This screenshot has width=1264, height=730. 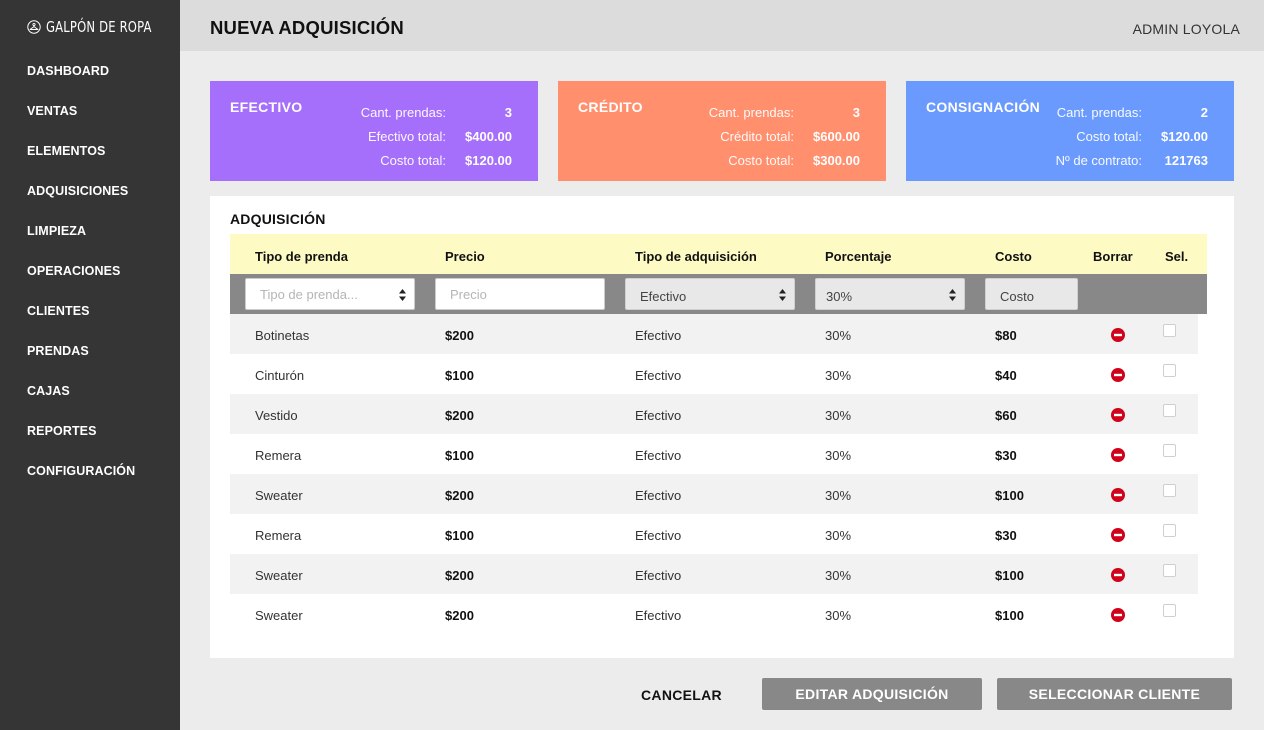 What do you see at coordinates (90, 351) in the screenshot?
I see `sidebar-item-prendas: PRENDAS` at bounding box center [90, 351].